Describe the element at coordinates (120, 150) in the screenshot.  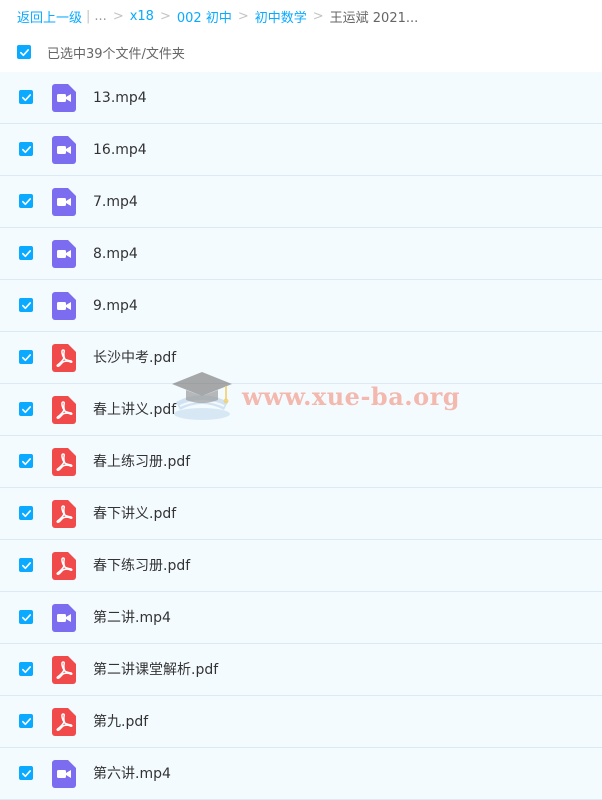
I see `file-name: 16.mp4` at that location.